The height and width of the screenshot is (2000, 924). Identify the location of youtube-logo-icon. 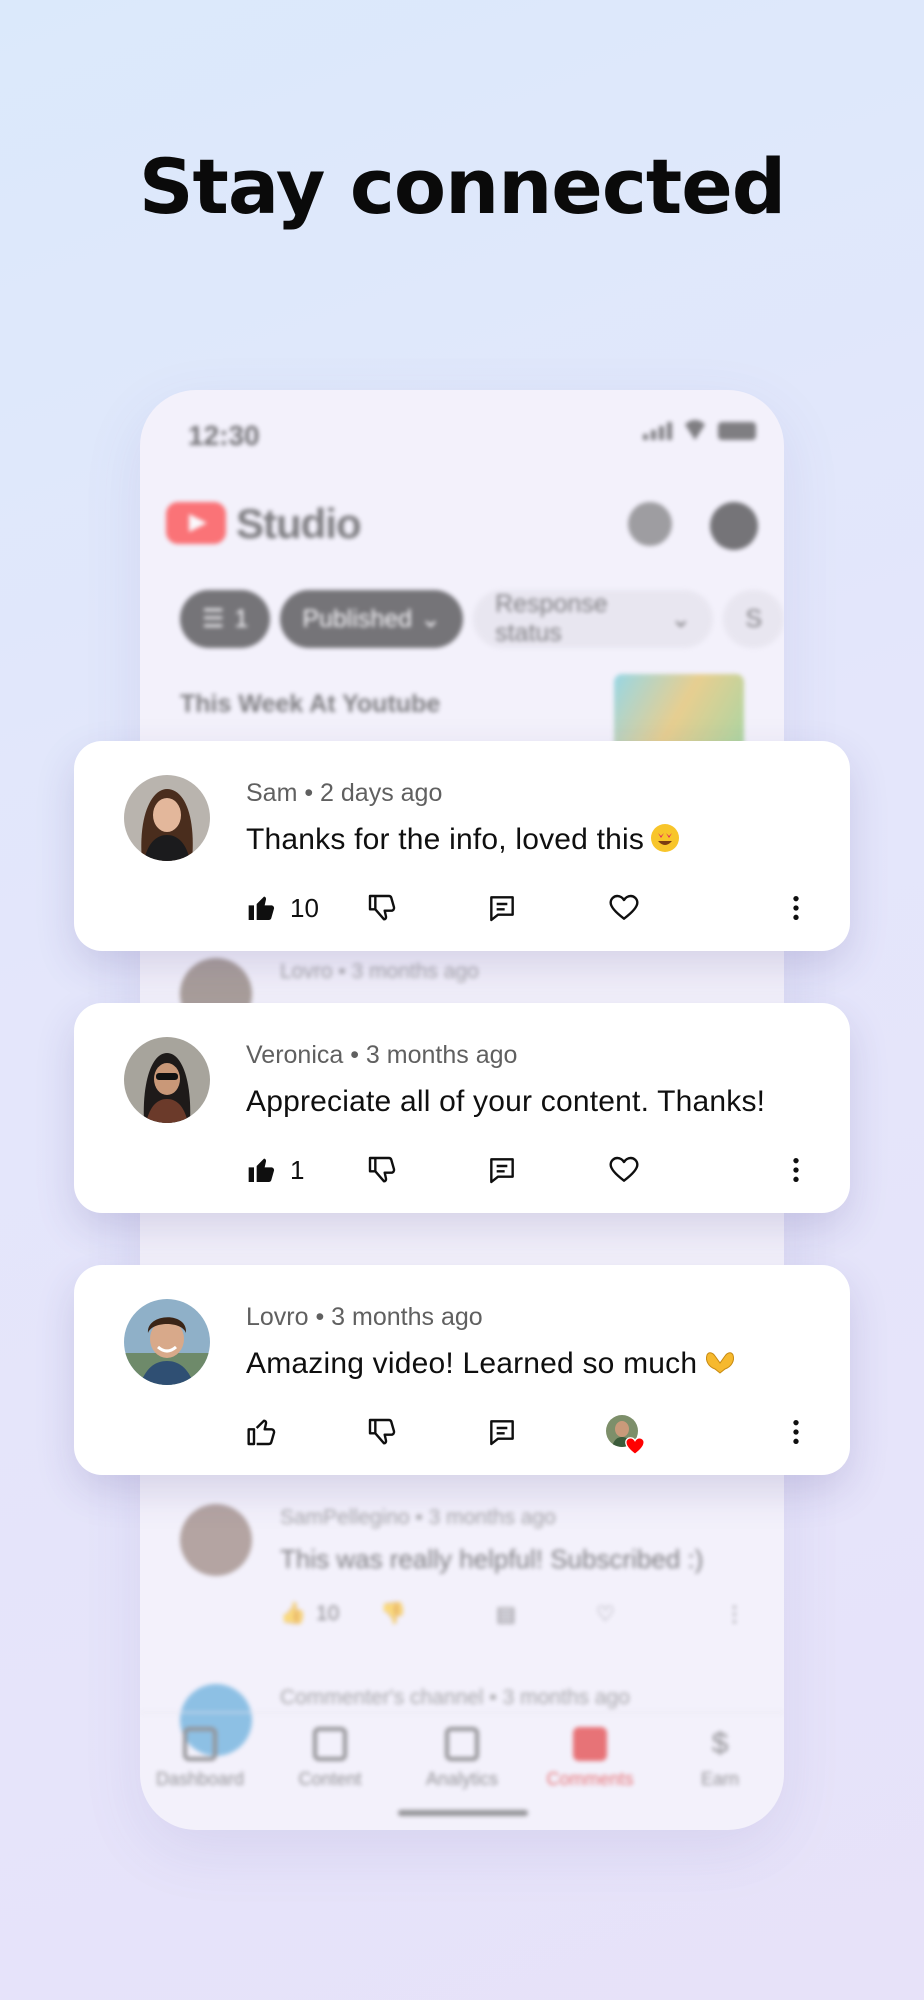
(196, 523).